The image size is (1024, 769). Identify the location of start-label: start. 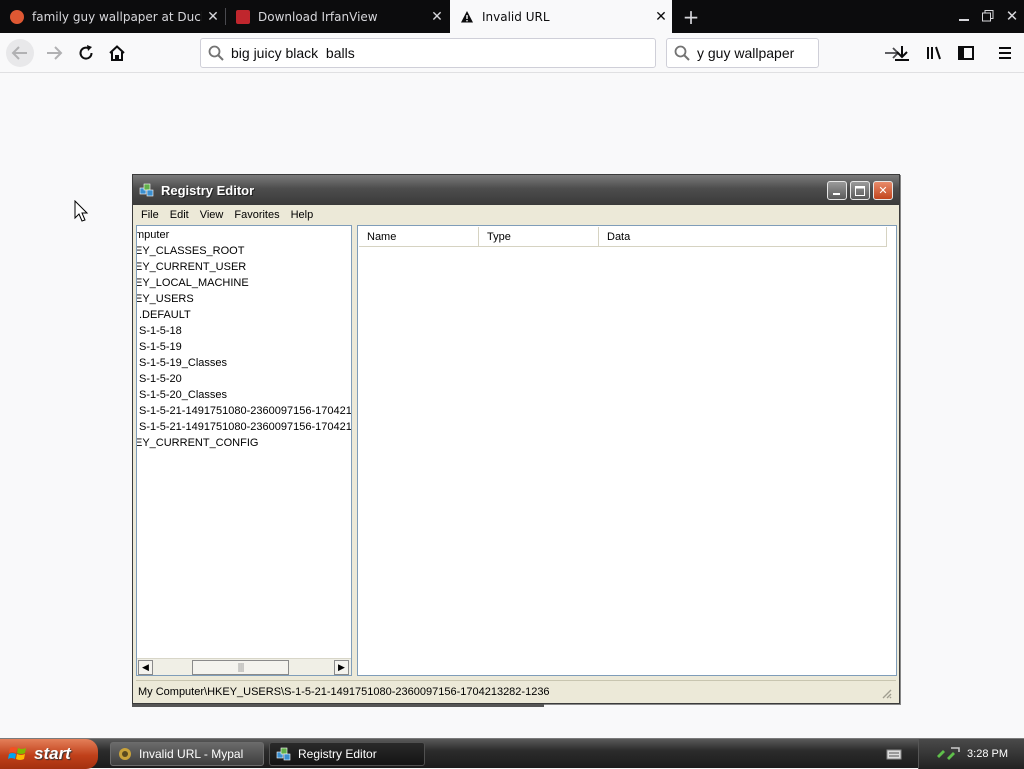
(52, 753).